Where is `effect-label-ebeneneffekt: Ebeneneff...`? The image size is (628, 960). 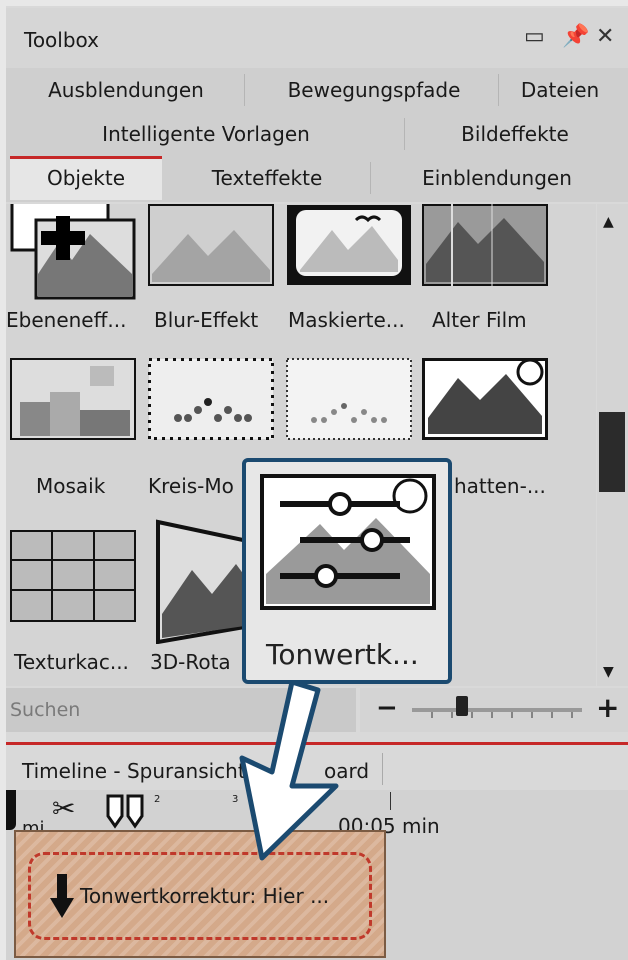
effect-label-ebeneneffekt: Ebeneneff... is located at coordinates (66, 320).